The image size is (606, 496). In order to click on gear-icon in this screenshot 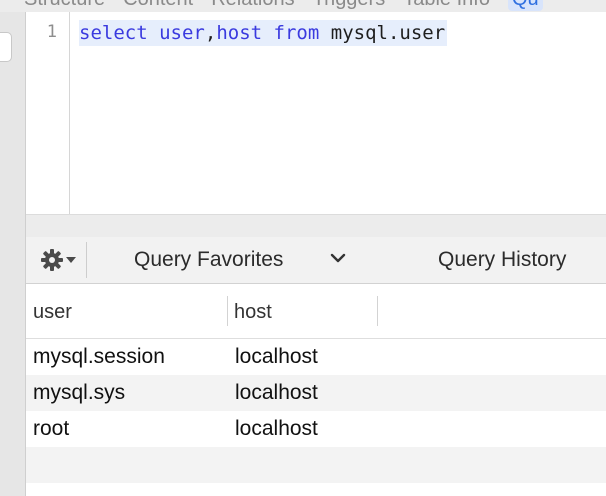, I will do `click(52, 260)`.